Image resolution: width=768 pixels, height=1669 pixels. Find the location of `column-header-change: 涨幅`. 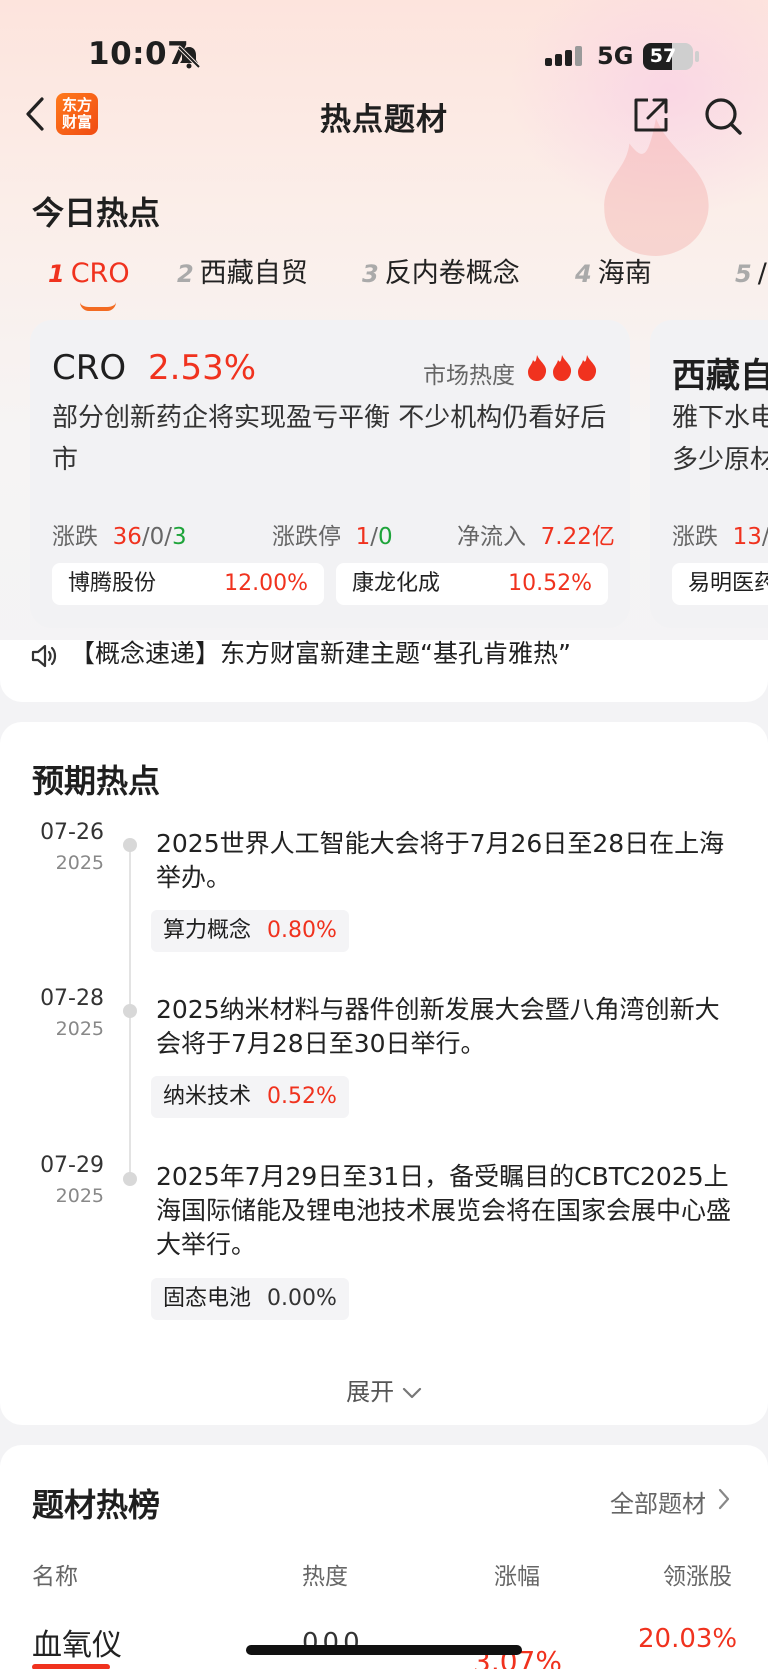

column-header-change: 涨幅 is located at coordinates (517, 1574).